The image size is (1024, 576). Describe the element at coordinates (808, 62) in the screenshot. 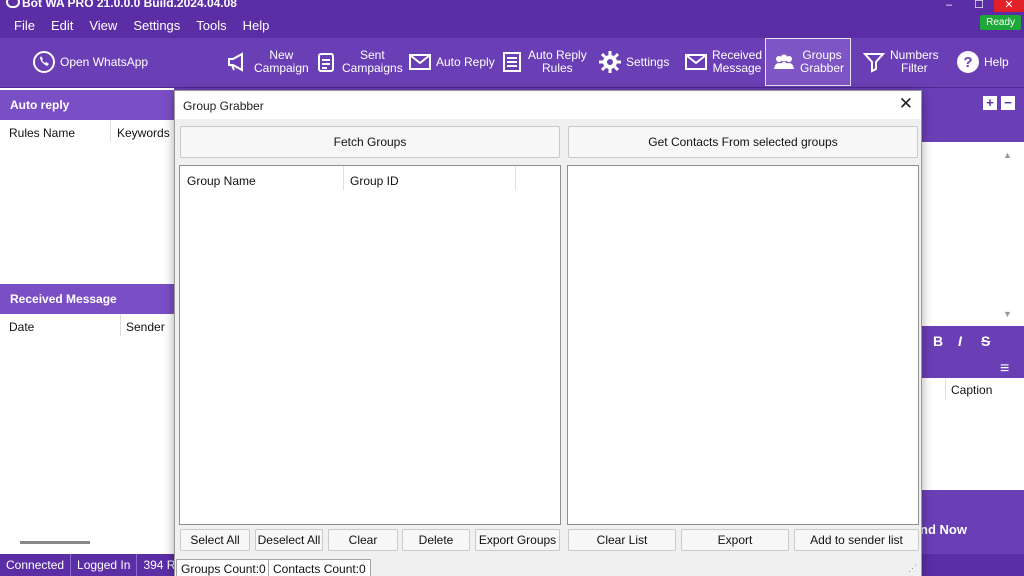

I see `groups-grabber-button: Groups Grabber` at that location.